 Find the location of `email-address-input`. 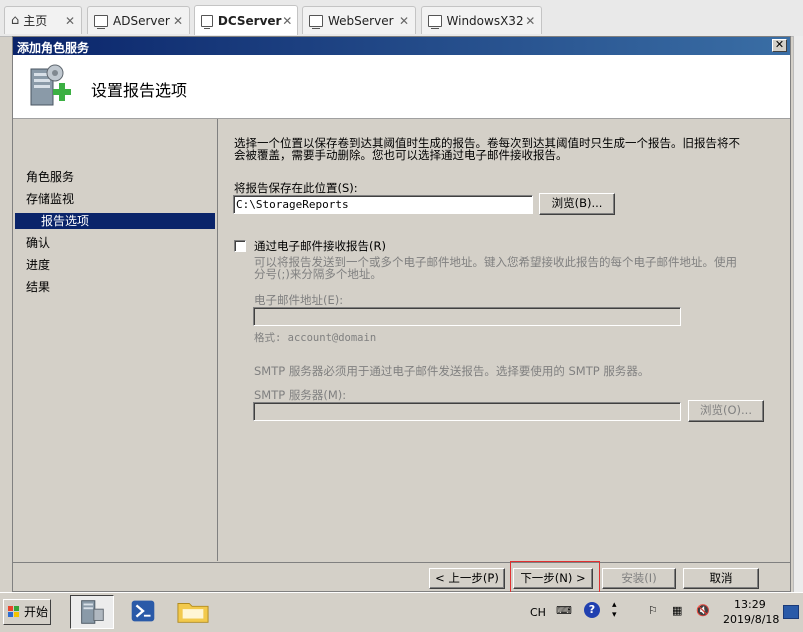

email-address-input is located at coordinates (467, 316).